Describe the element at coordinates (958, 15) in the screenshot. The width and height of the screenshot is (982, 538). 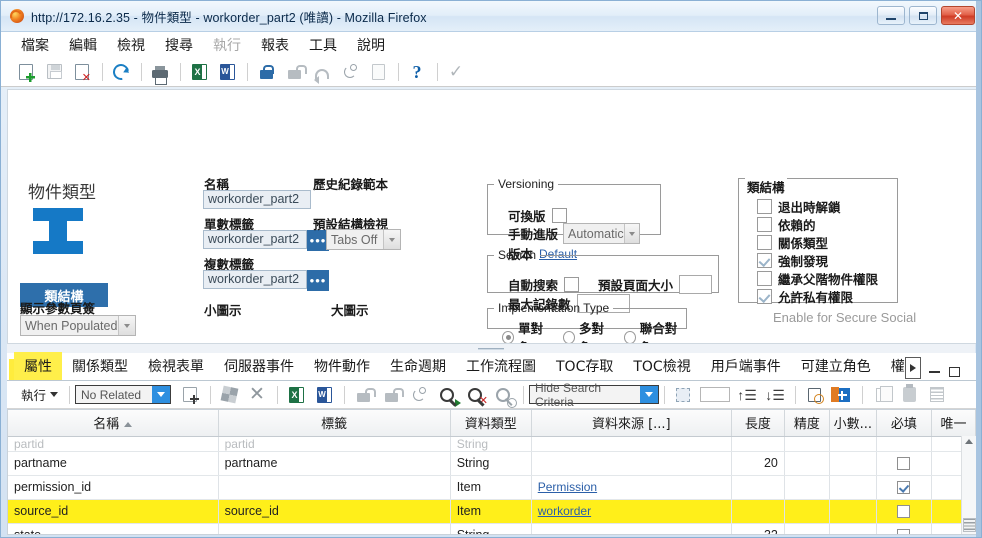
I see `close-button: ✕` at that location.